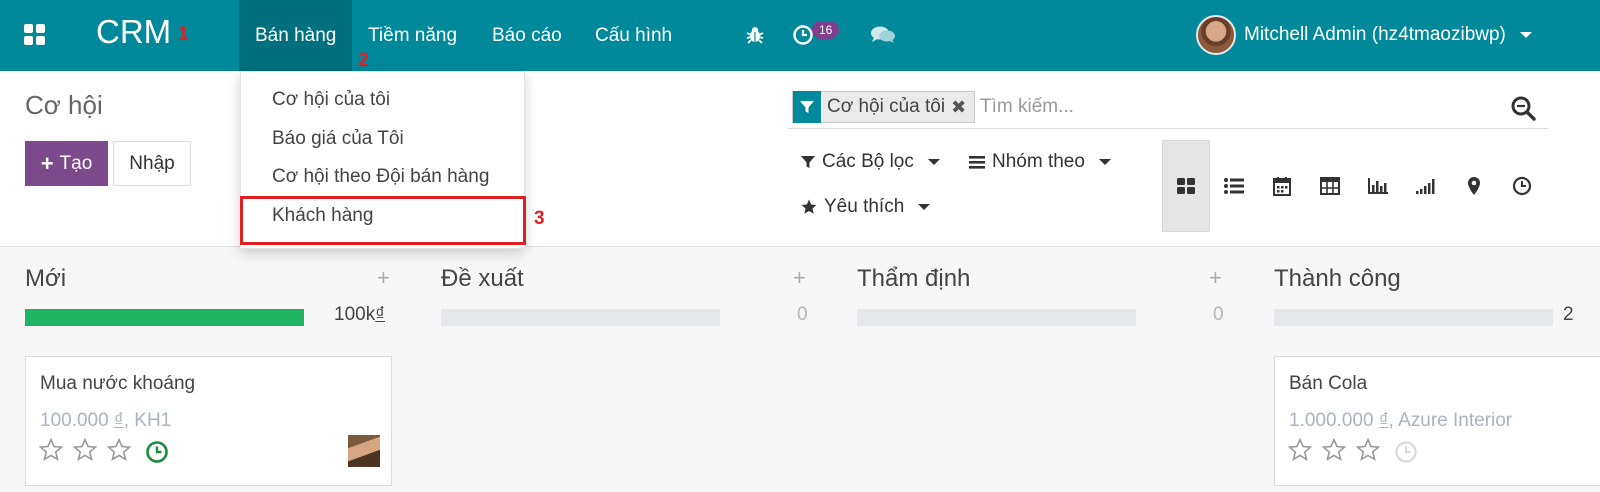 This screenshot has height=492, width=1600. I want to click on card-subtitle: 100.000 ₫, KH1, so click(106, 420).